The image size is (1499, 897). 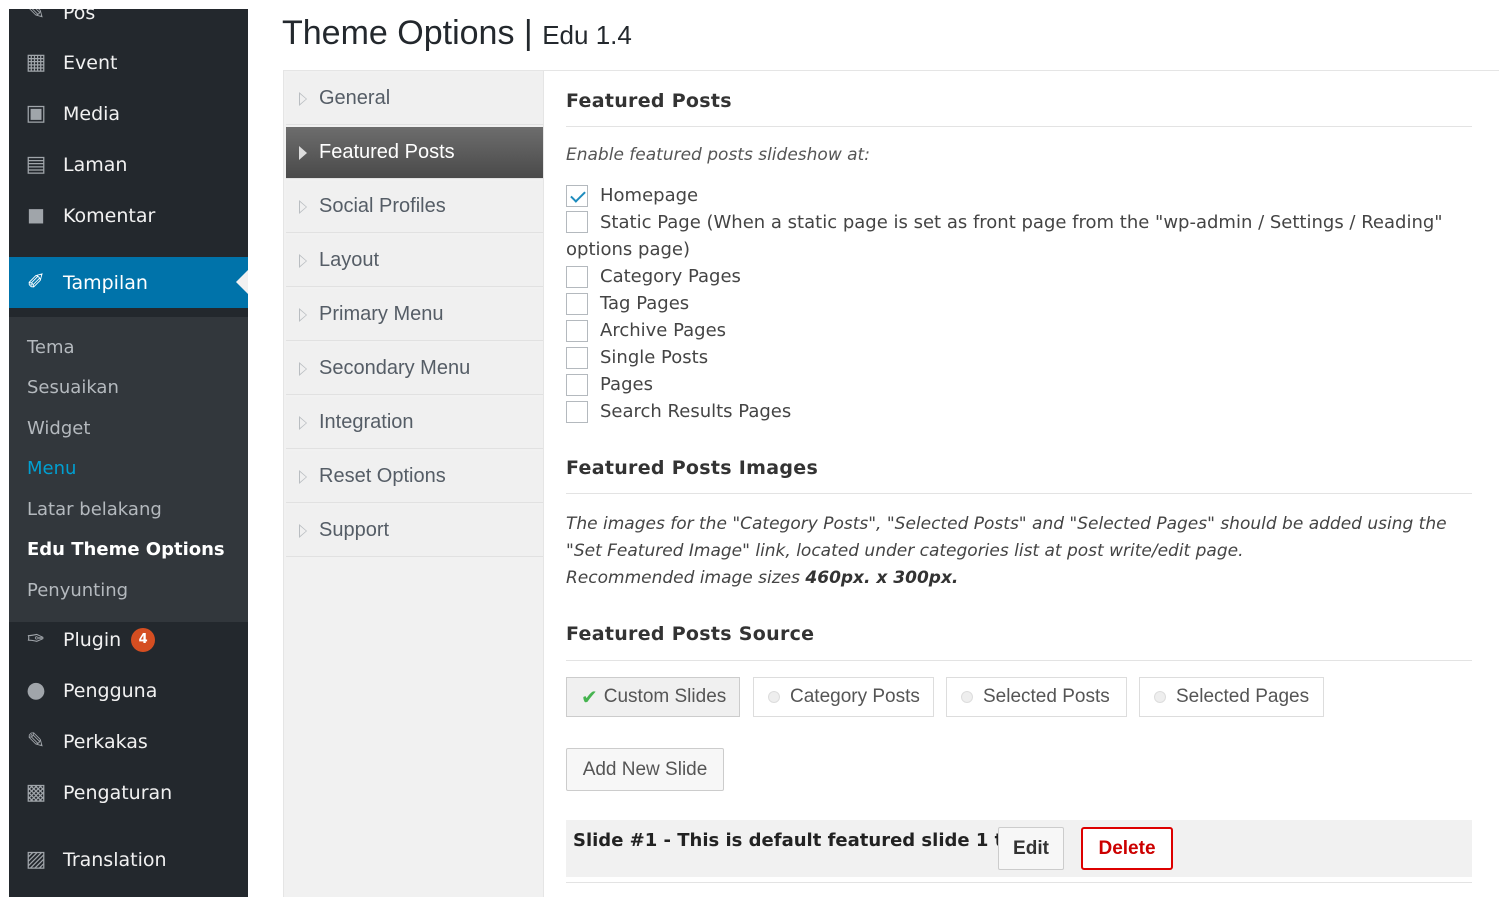 I want to click on sidebar-item-translation: ▨ Translation, so click(x=128, y=859).